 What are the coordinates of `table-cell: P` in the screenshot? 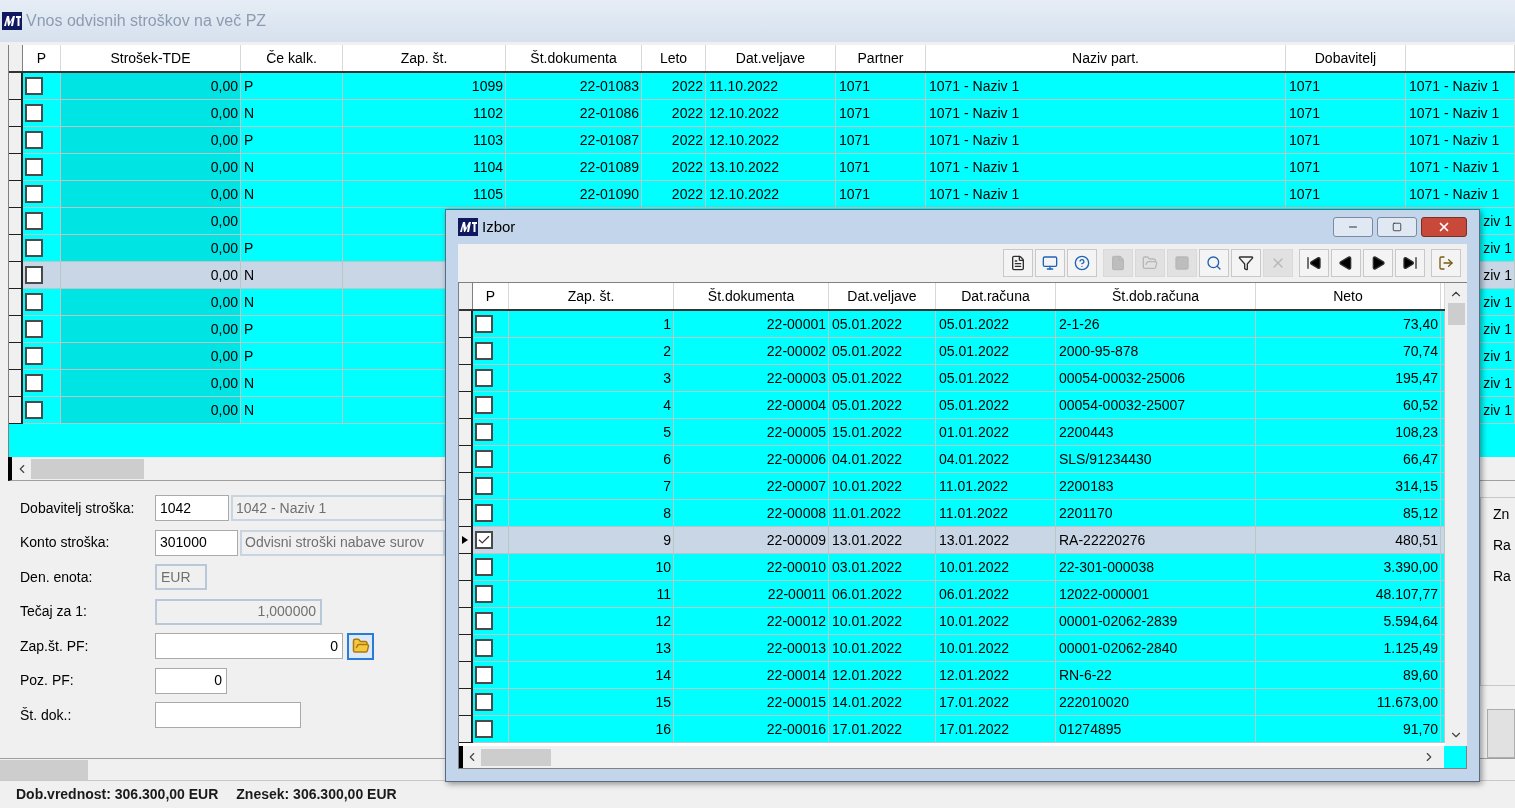 It's located at (292, 86).